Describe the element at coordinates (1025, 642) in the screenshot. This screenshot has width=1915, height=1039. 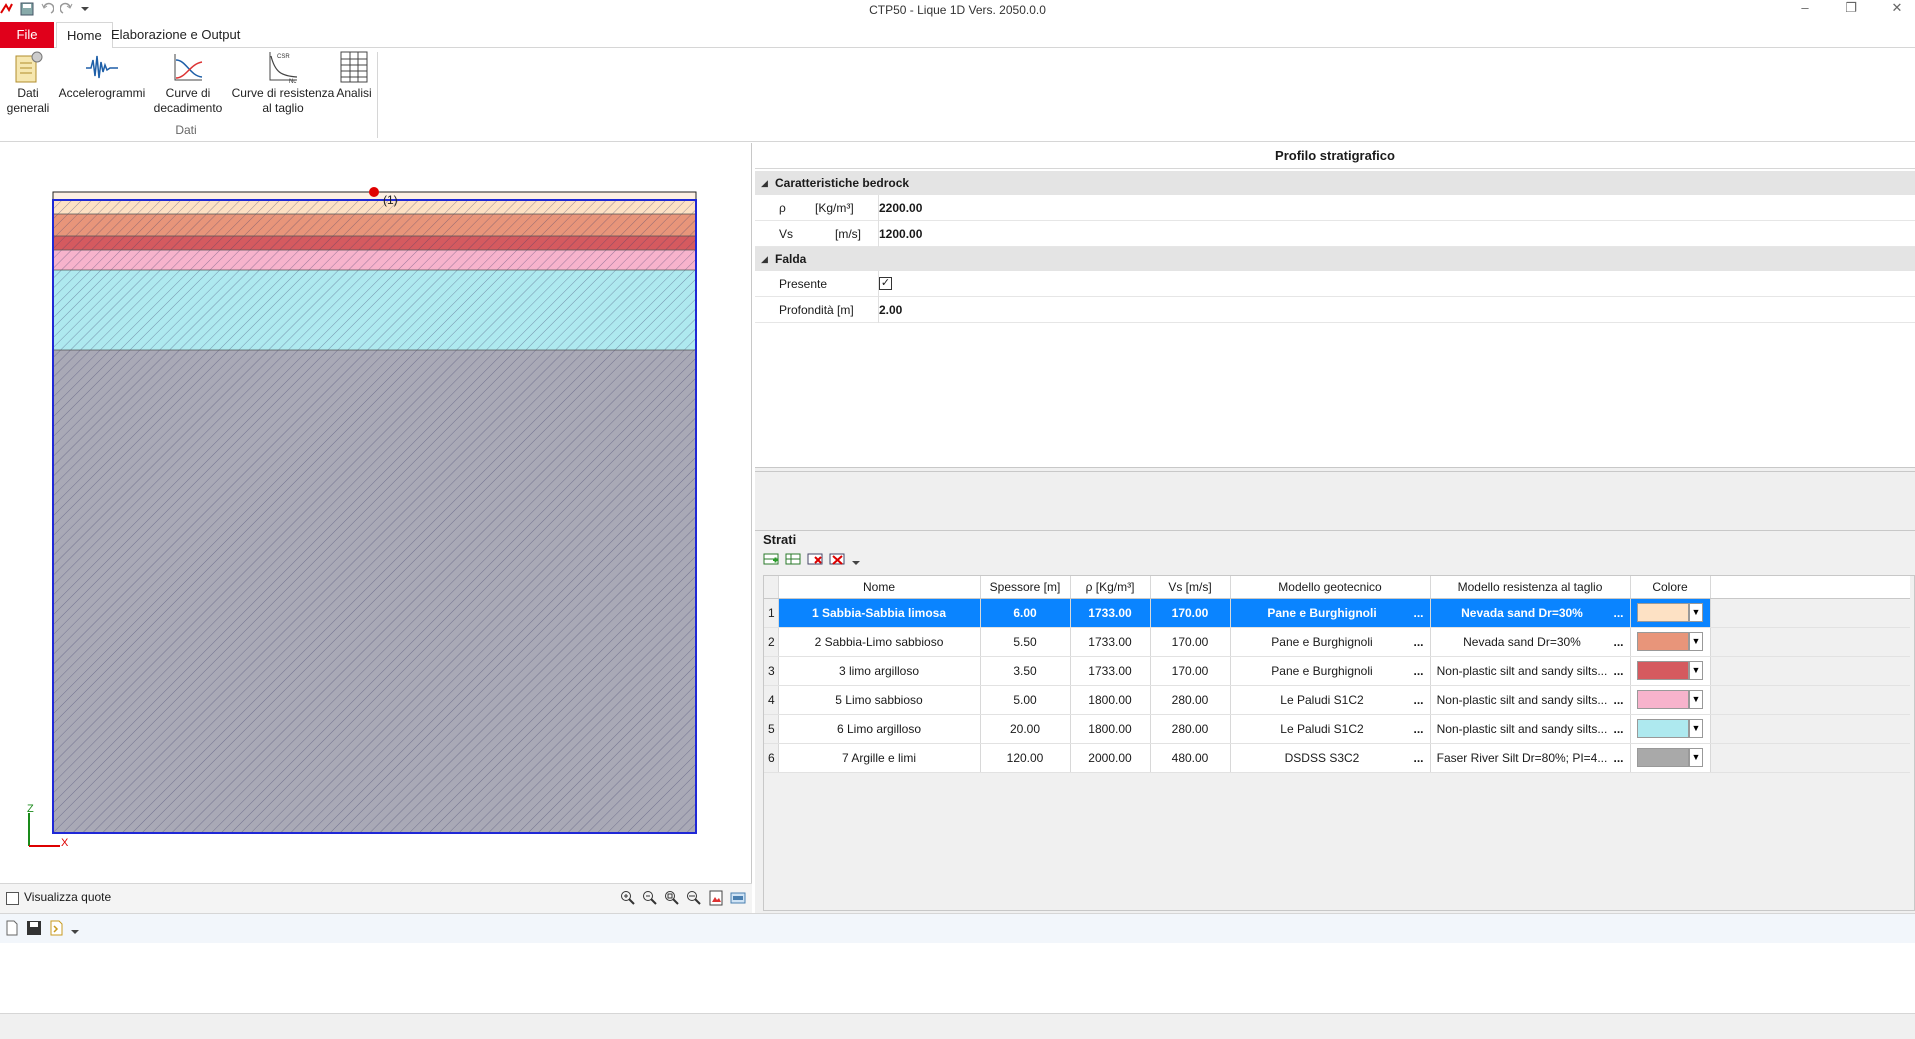
I see `cell-spessore: 5.50` at that location.